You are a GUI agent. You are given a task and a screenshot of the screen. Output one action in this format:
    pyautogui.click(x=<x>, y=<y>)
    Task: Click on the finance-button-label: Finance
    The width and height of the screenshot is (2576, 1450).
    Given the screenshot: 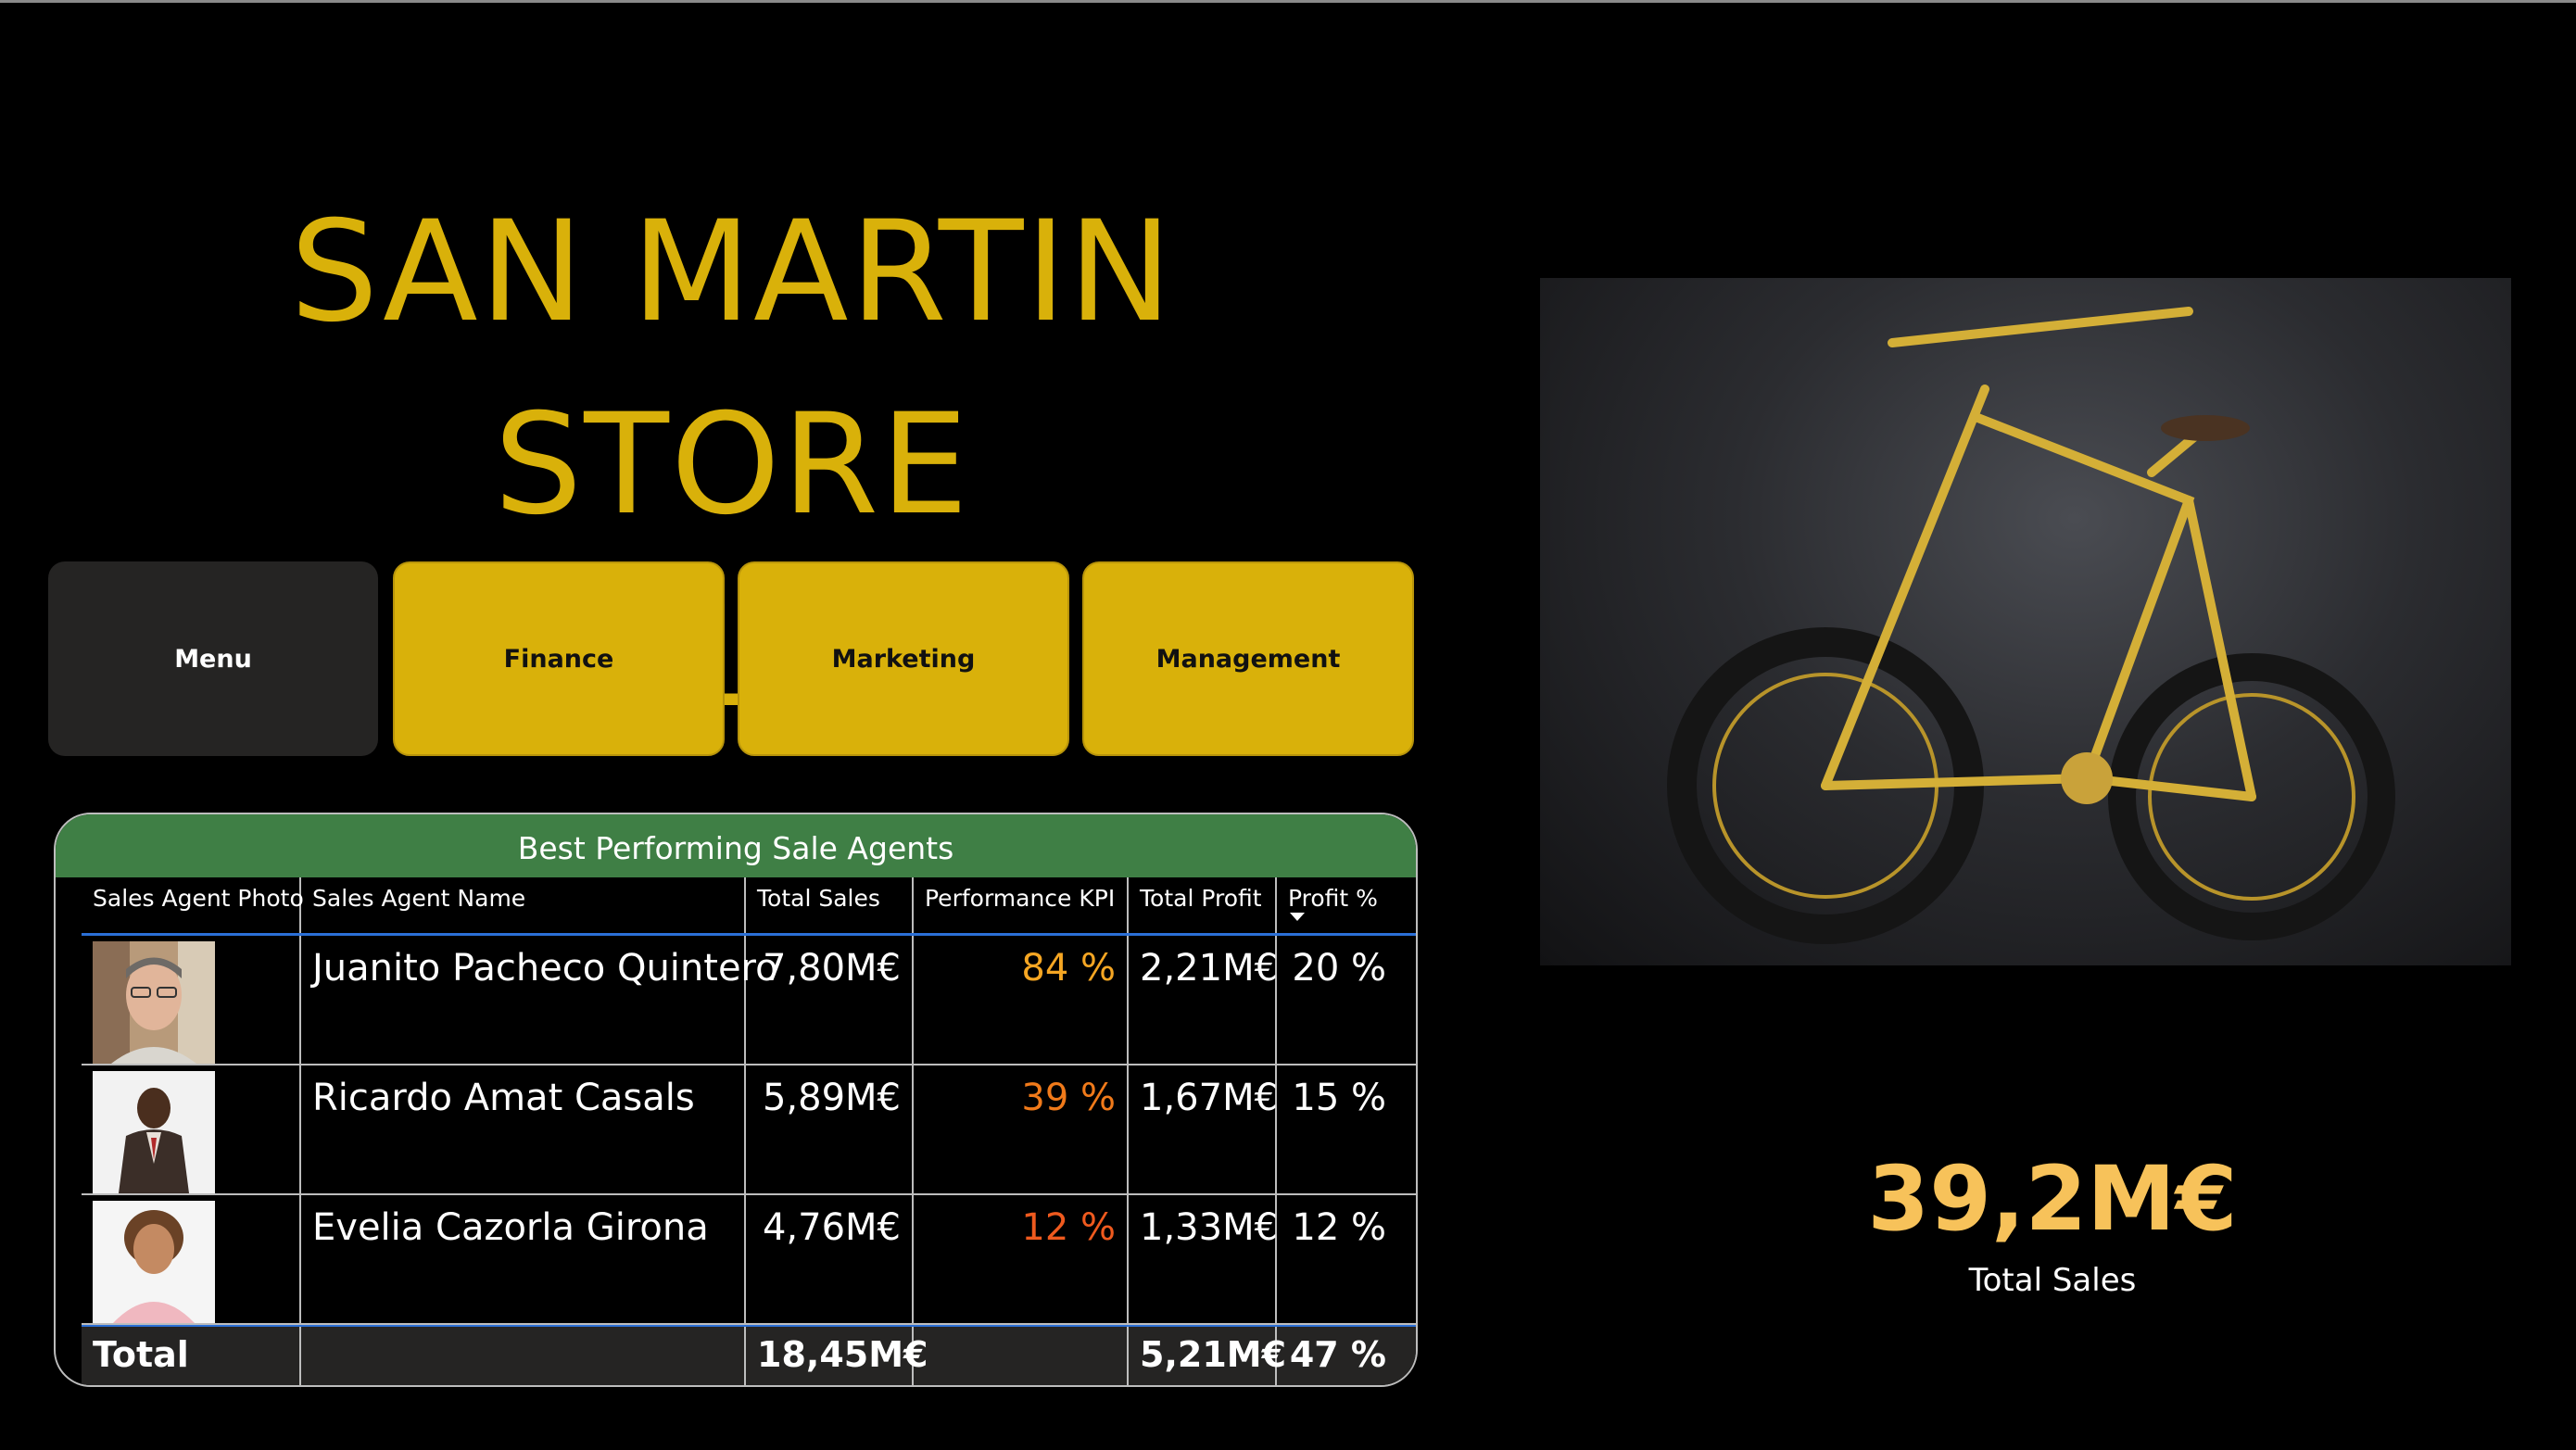 What is the action you would take?
    pyautogui.click(x=558, y=659)
    